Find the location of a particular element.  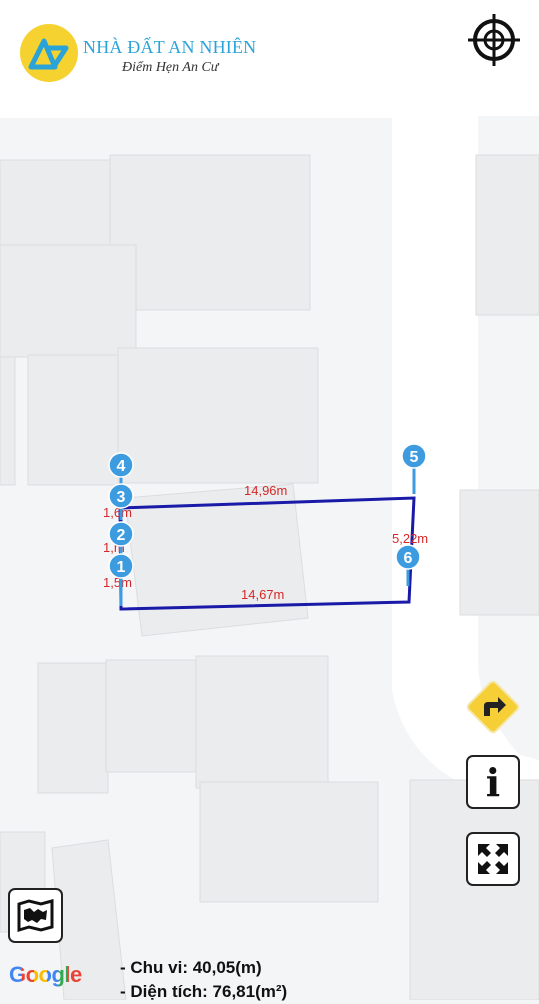

edge-label-right: 5,22m is located at coordinates (410, 538).